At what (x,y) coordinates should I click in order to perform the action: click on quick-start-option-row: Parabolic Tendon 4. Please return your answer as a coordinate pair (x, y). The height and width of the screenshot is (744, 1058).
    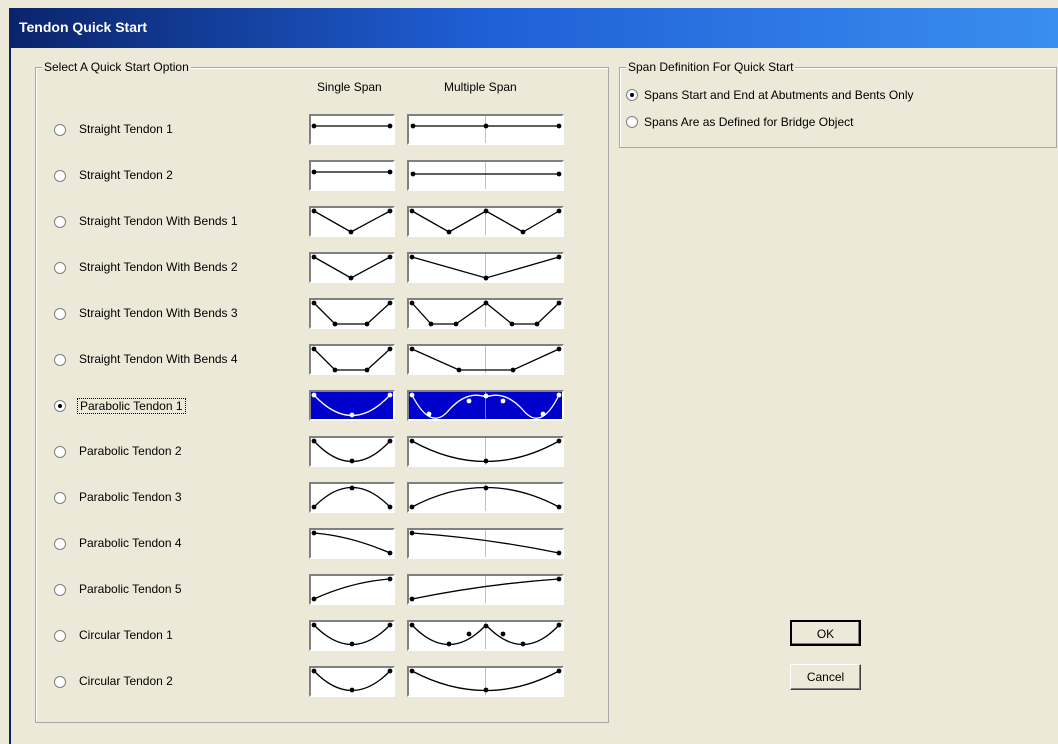
    Looking at the image, I should click on (311, 548).